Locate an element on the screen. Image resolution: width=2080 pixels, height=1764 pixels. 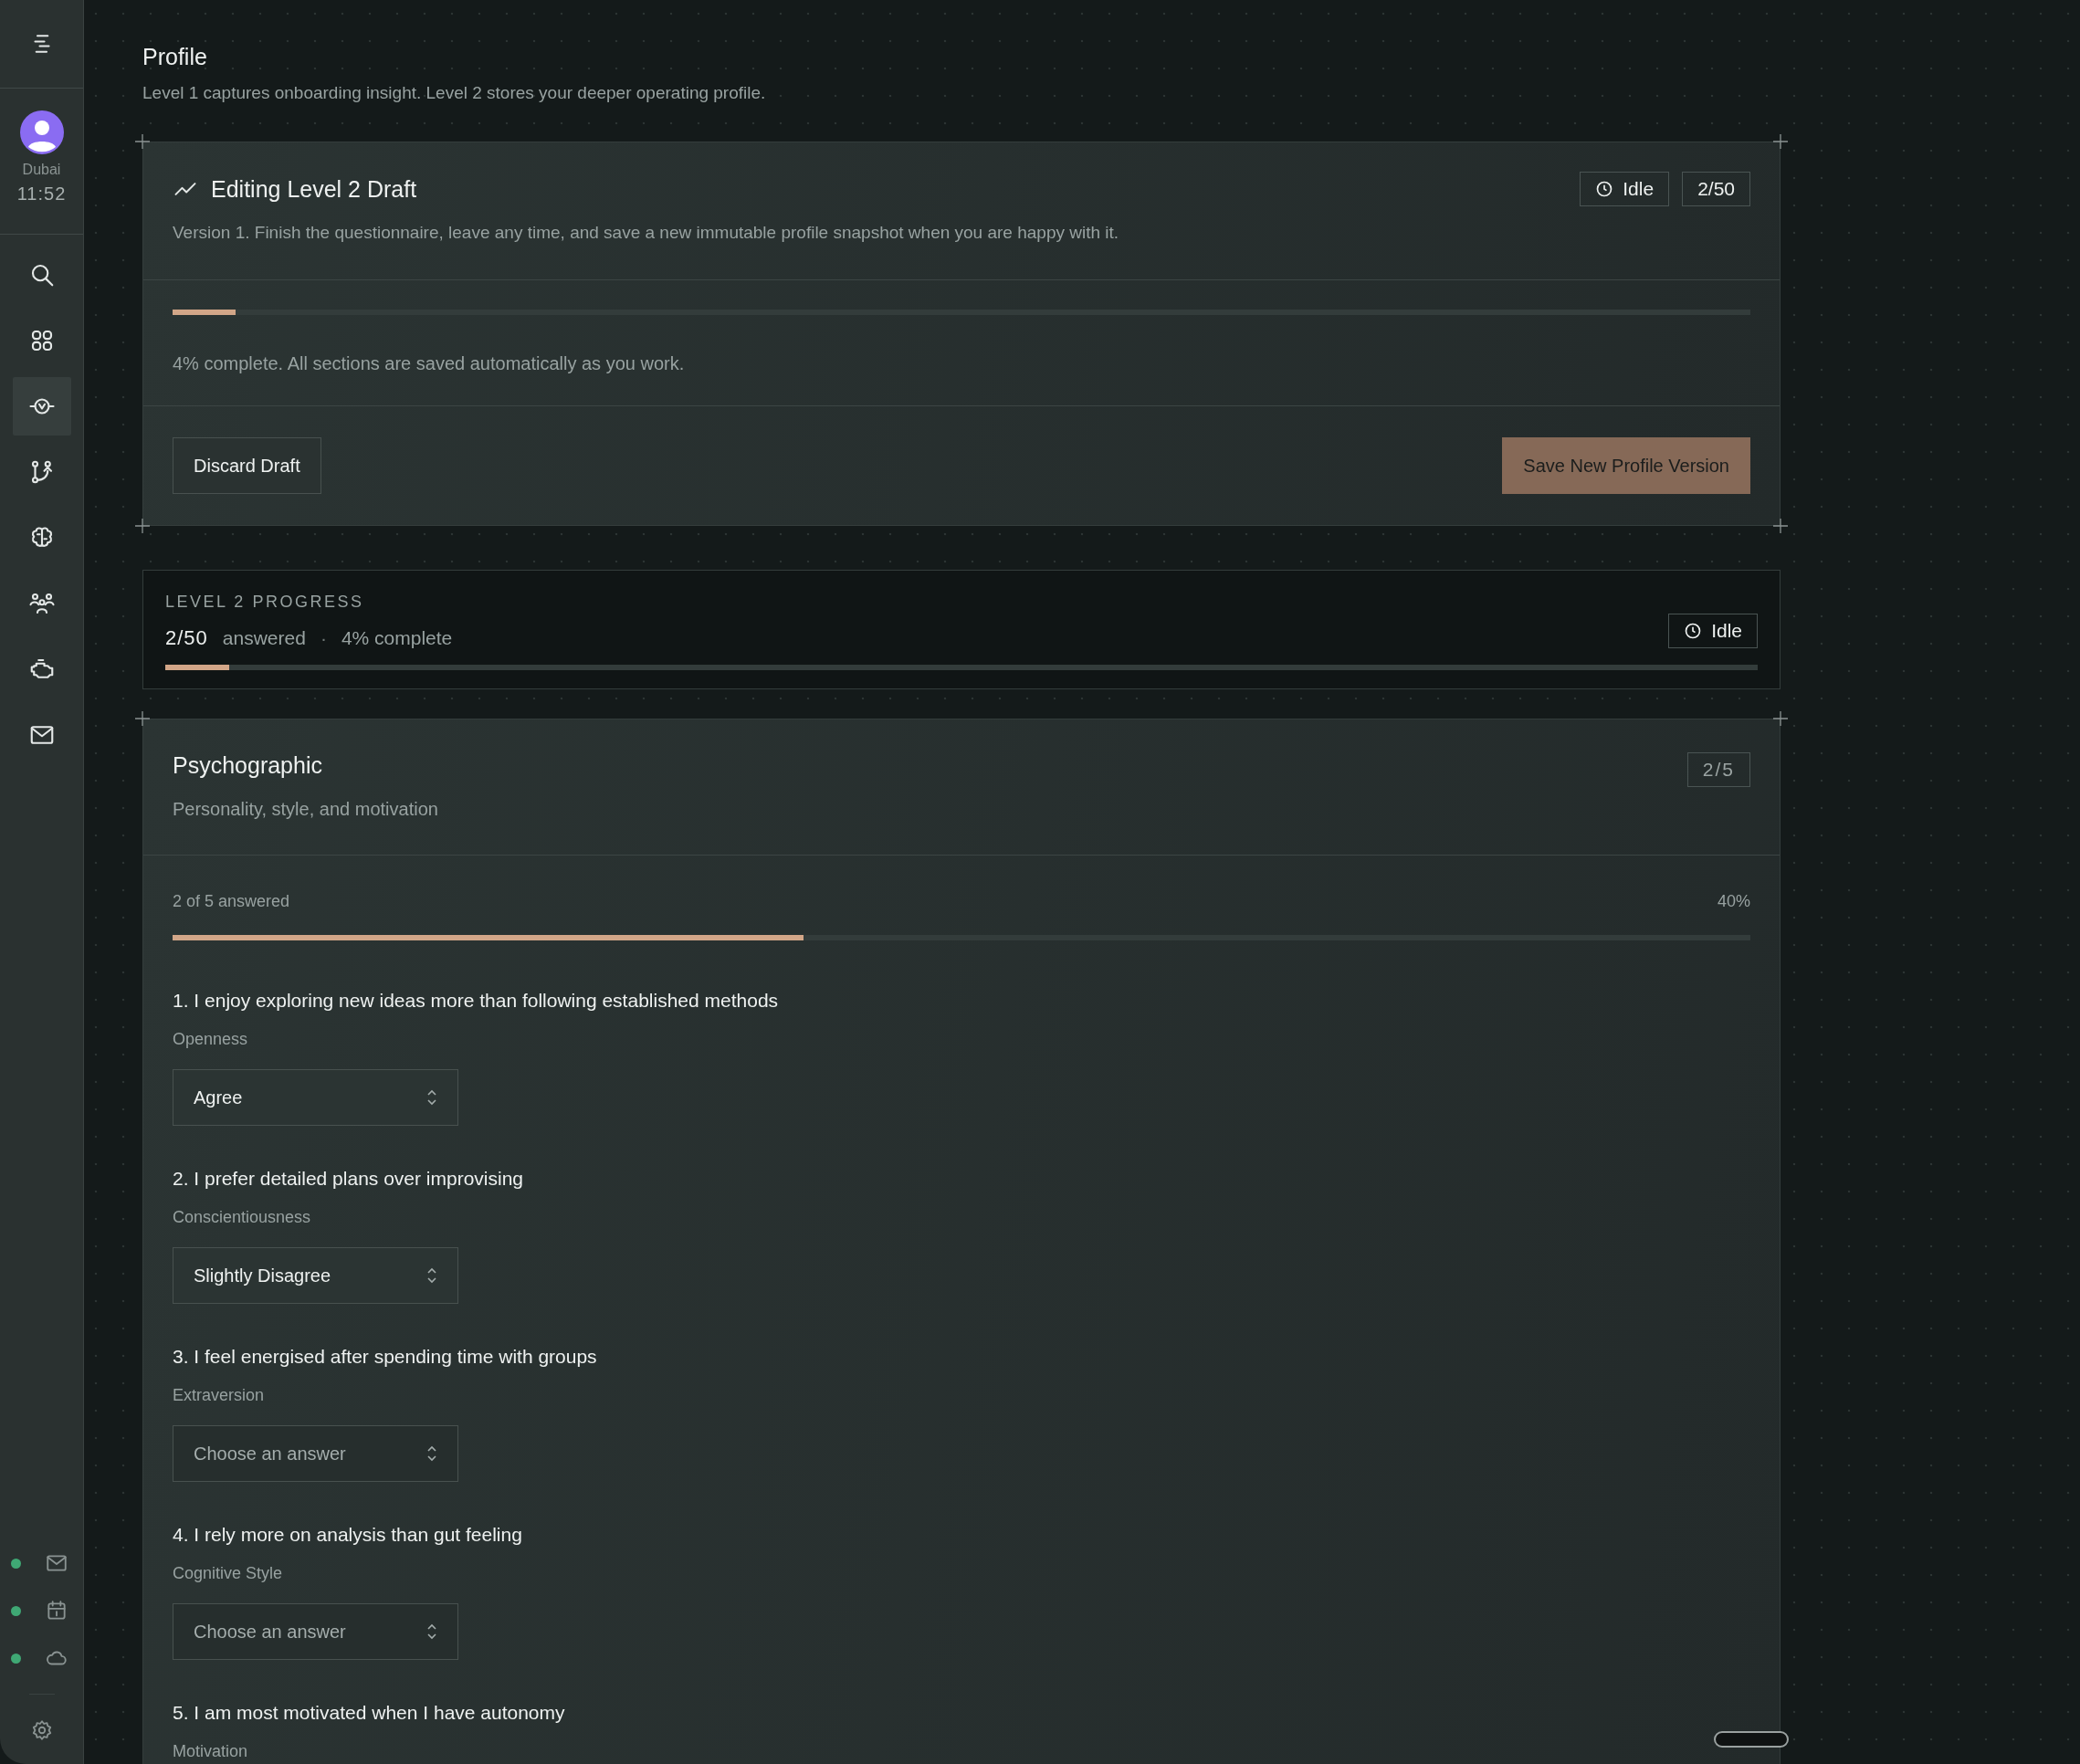
location-label: Dubai is located at coordinates (41, 170).